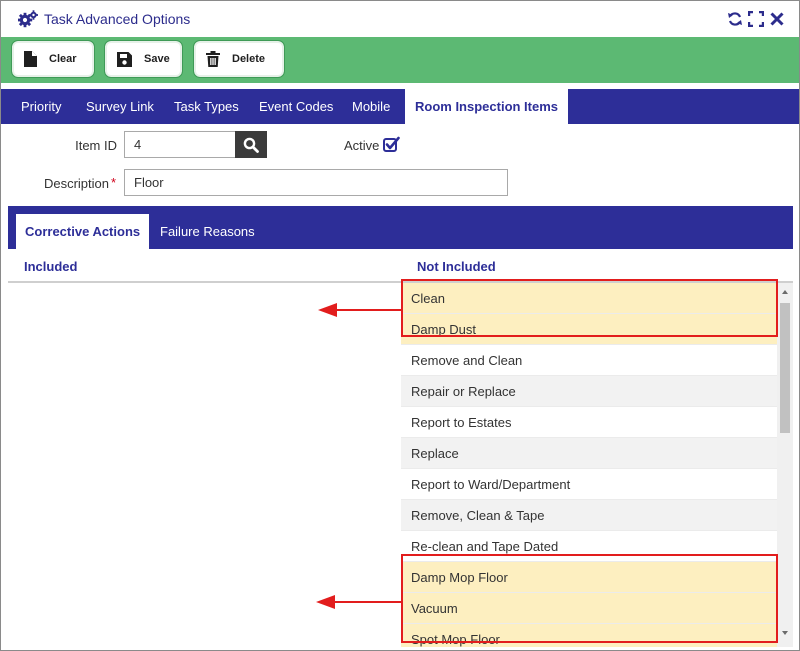  I want to click on save-button-label: Save, so click(157, 59).